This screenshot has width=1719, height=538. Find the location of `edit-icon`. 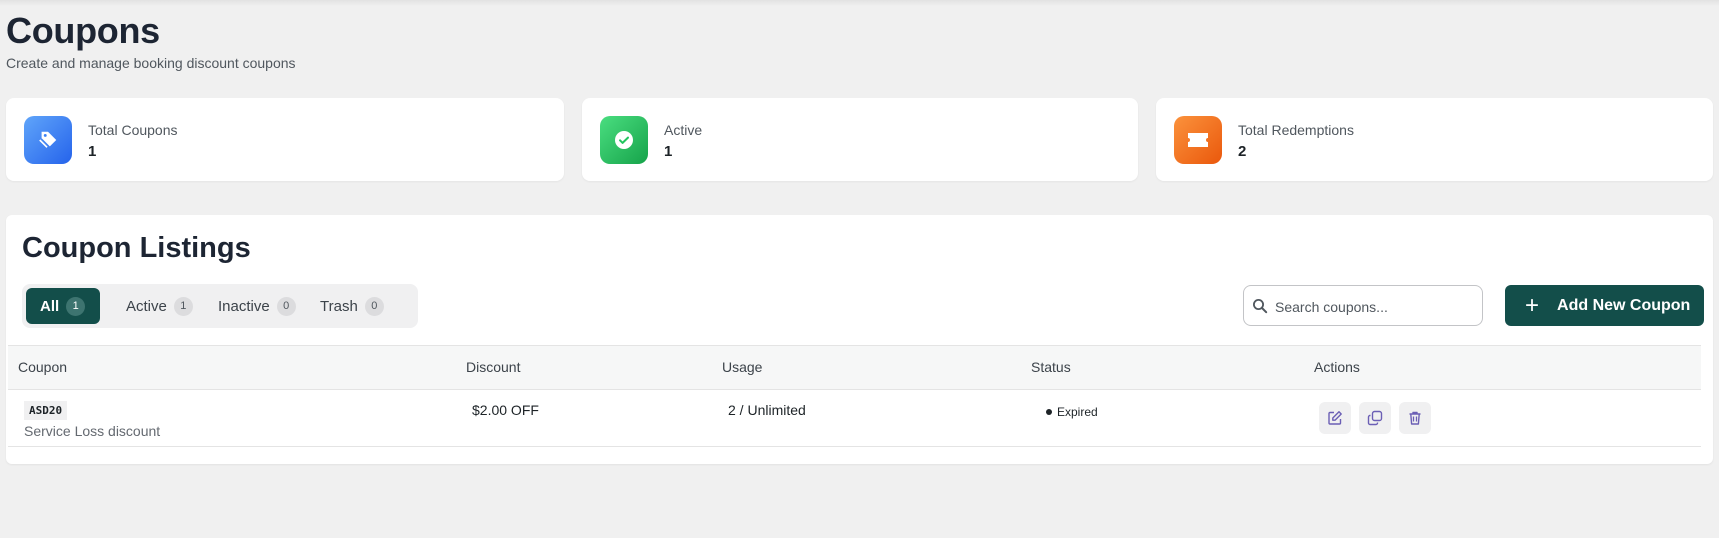

edit-icon is located at coordinates (1335, 418).